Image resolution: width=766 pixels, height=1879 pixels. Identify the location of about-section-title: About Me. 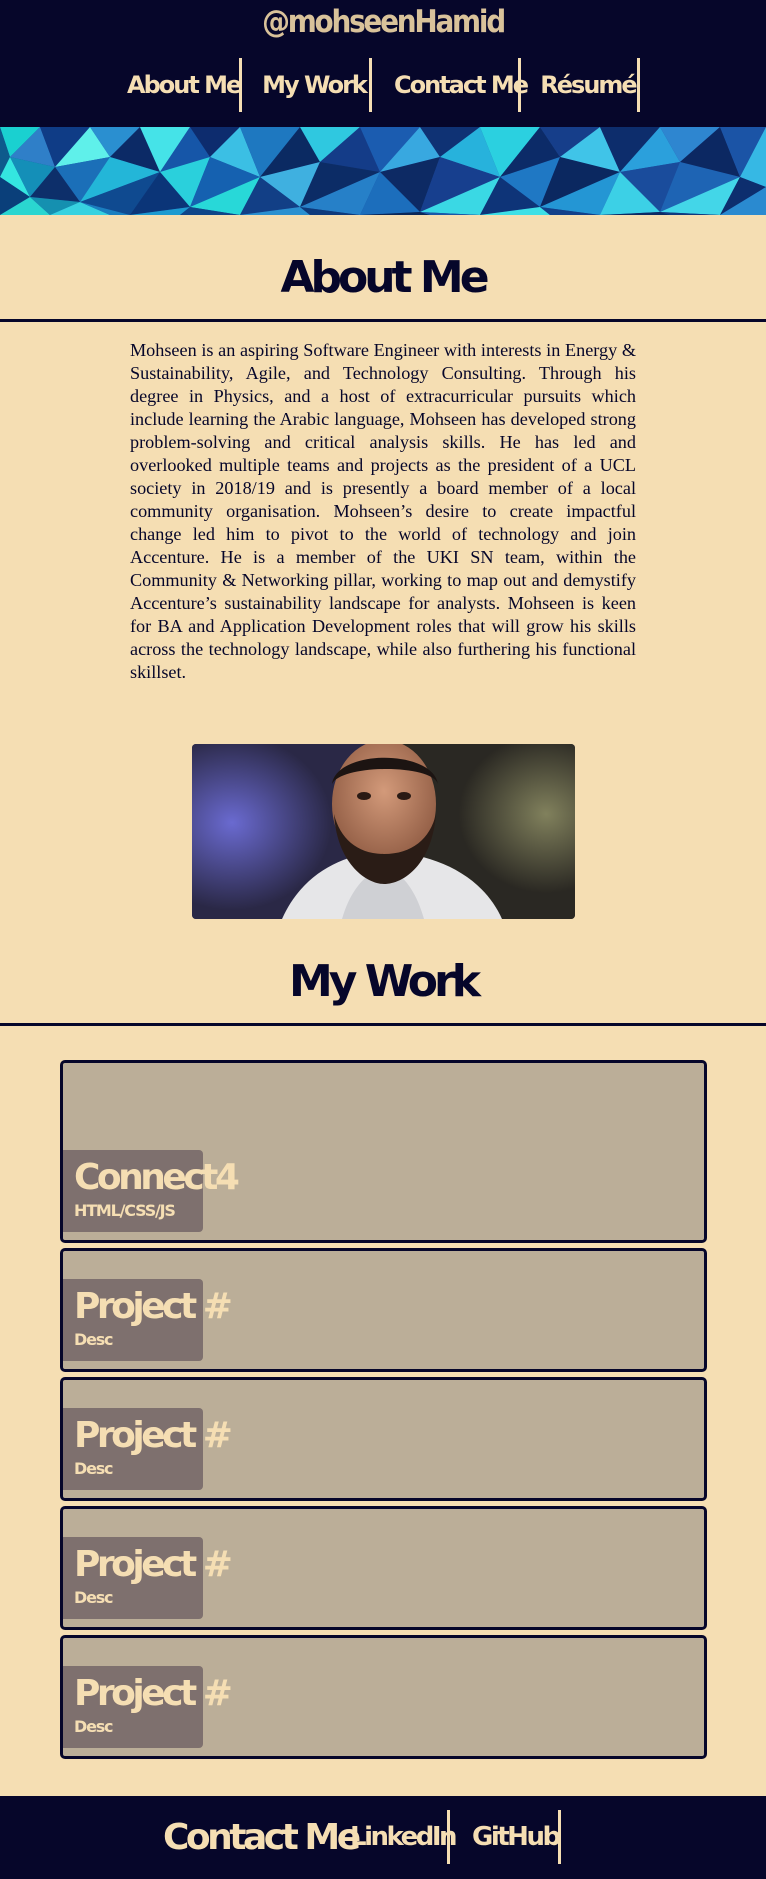
(384, 277).